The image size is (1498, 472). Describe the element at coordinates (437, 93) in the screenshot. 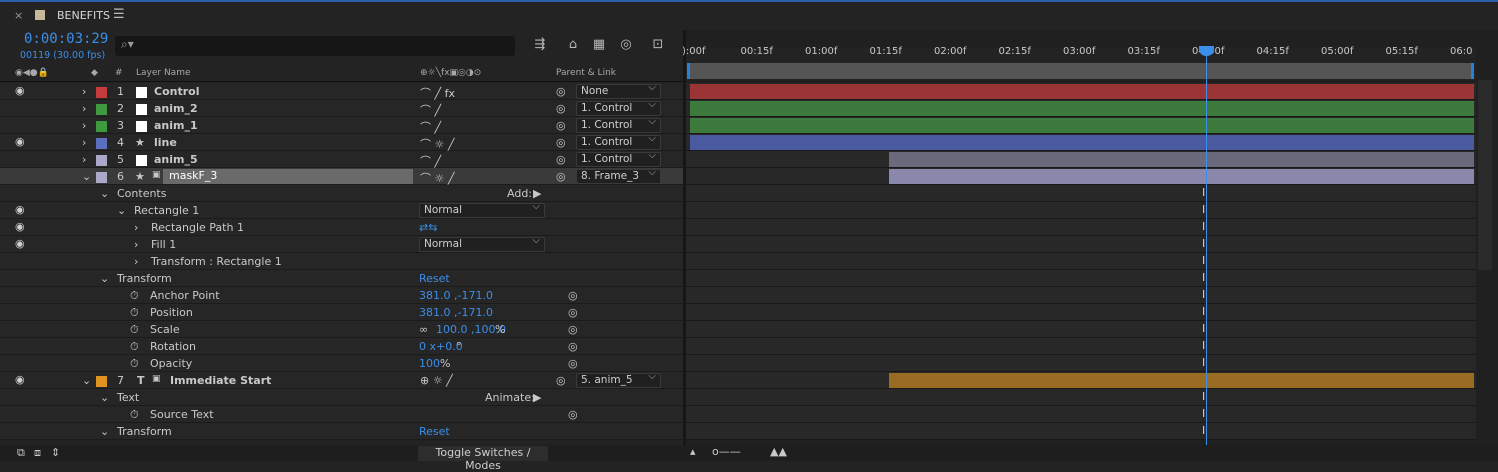

I see `switches: ⌒ ╱ fx` at that location.